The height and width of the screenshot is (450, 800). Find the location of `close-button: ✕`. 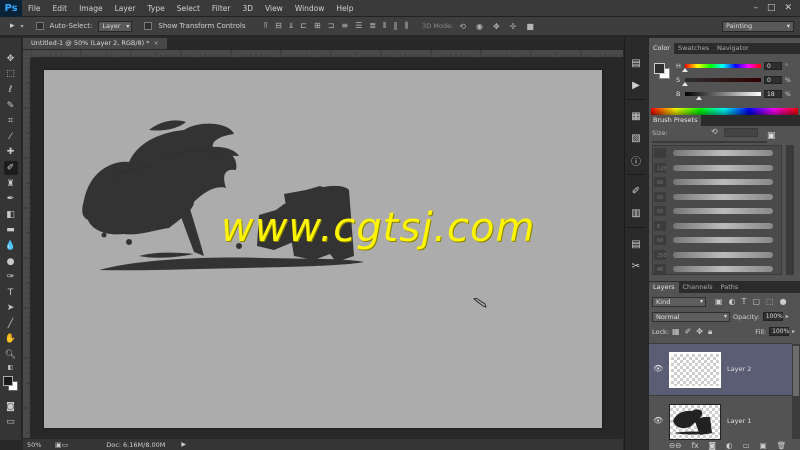

close-button: ✕ is located at coordinates (788, 8).